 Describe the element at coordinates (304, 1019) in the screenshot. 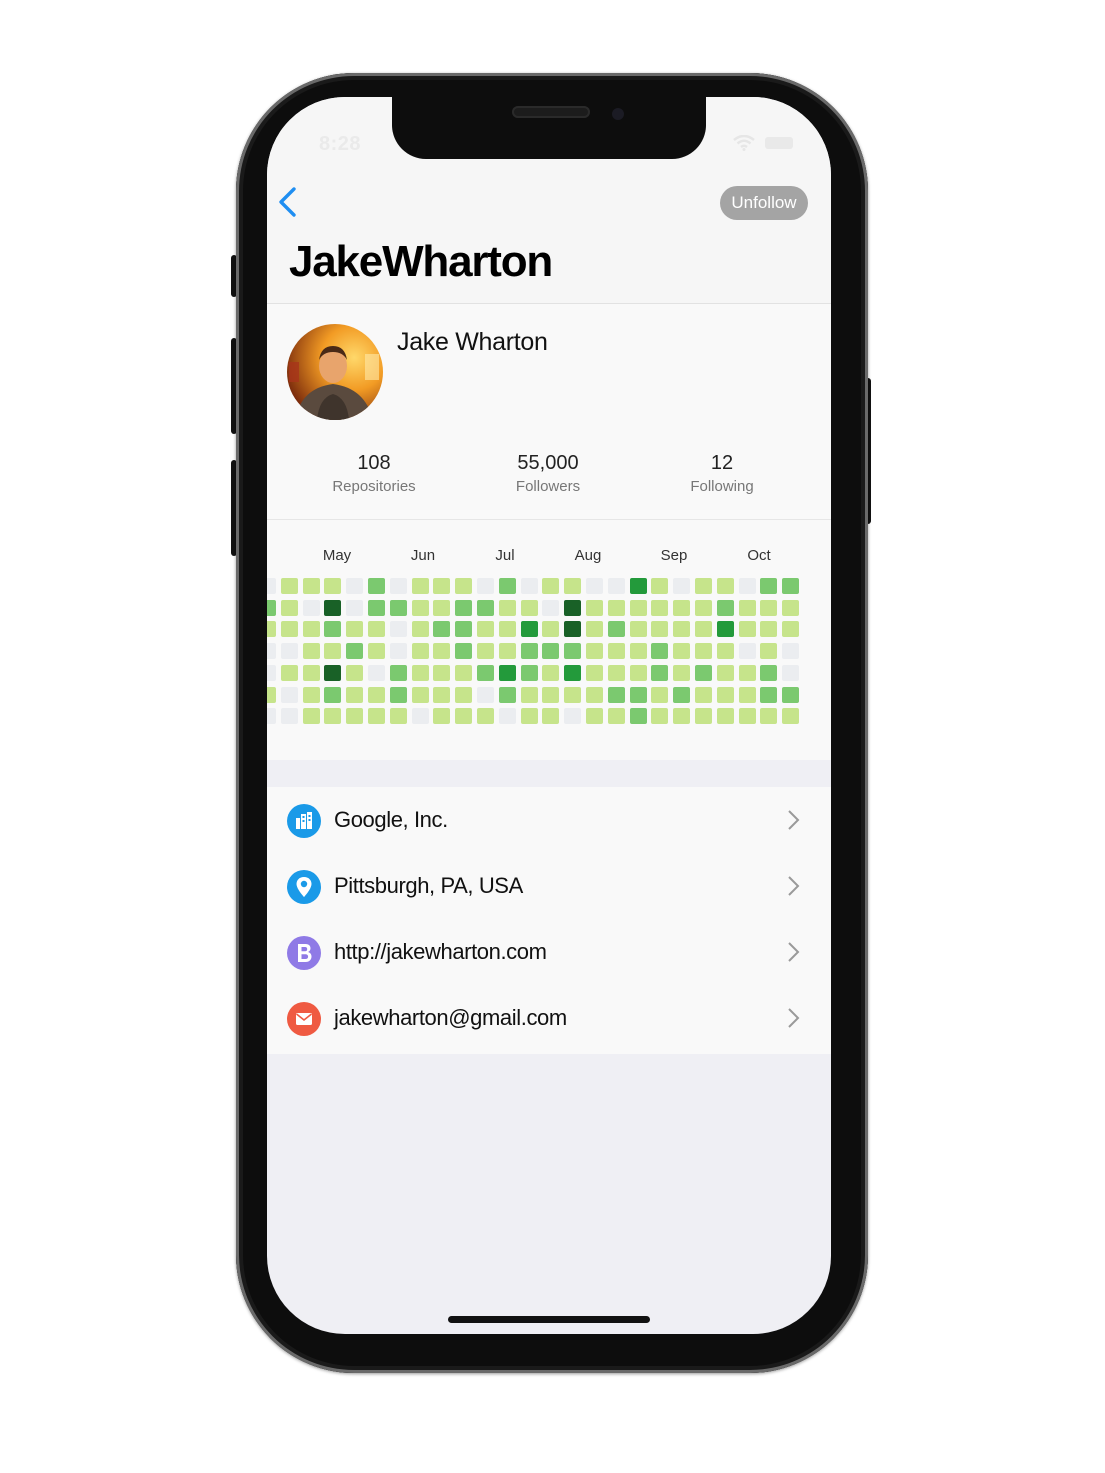

I see `email-icon` at that location.